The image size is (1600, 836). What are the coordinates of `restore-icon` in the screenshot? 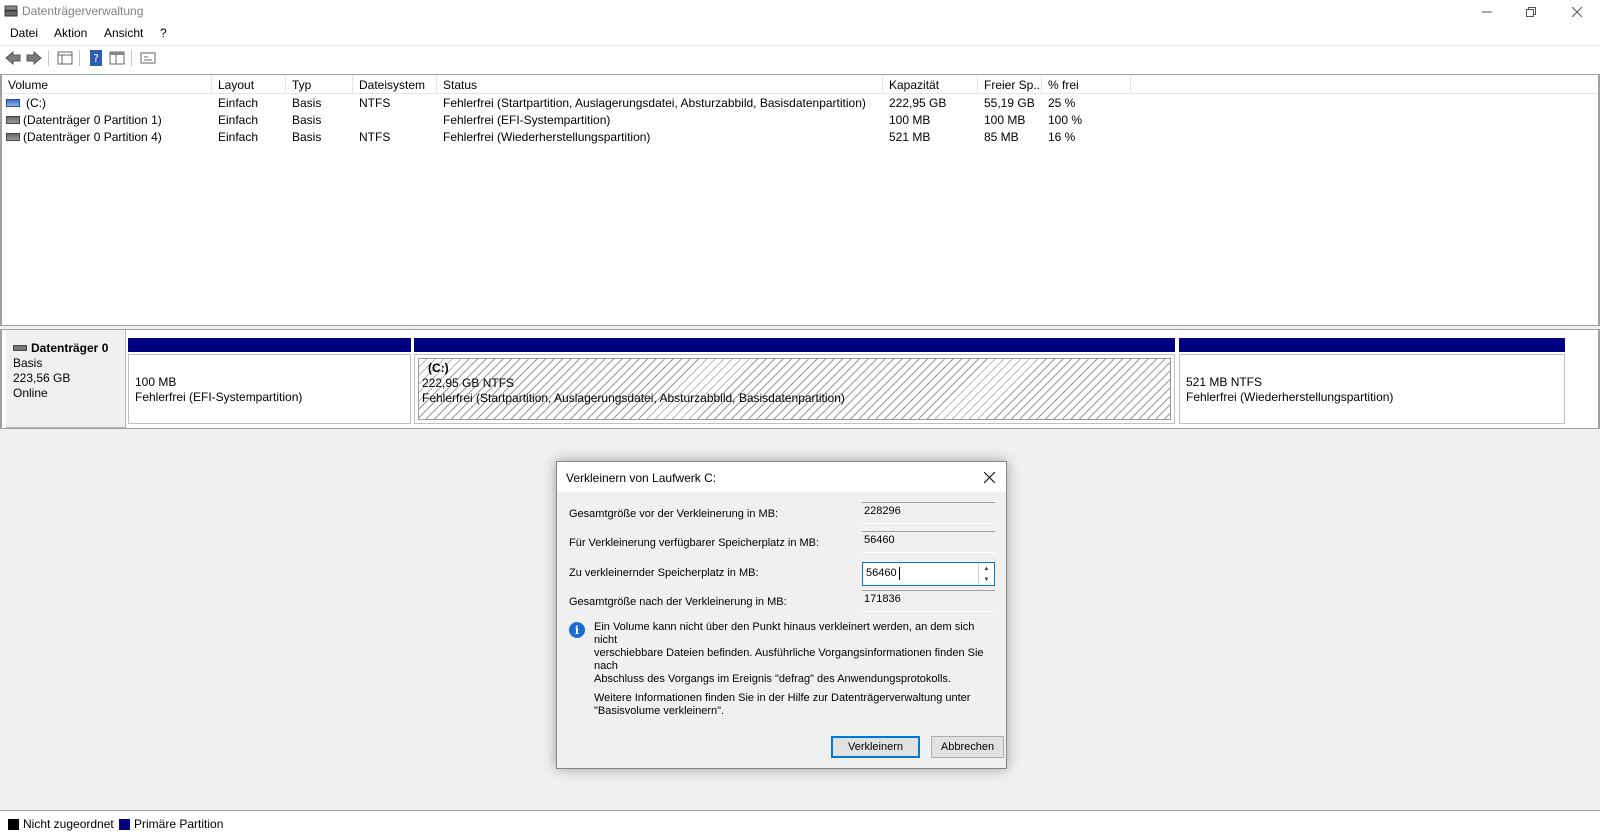 It's located at (1531, 12).